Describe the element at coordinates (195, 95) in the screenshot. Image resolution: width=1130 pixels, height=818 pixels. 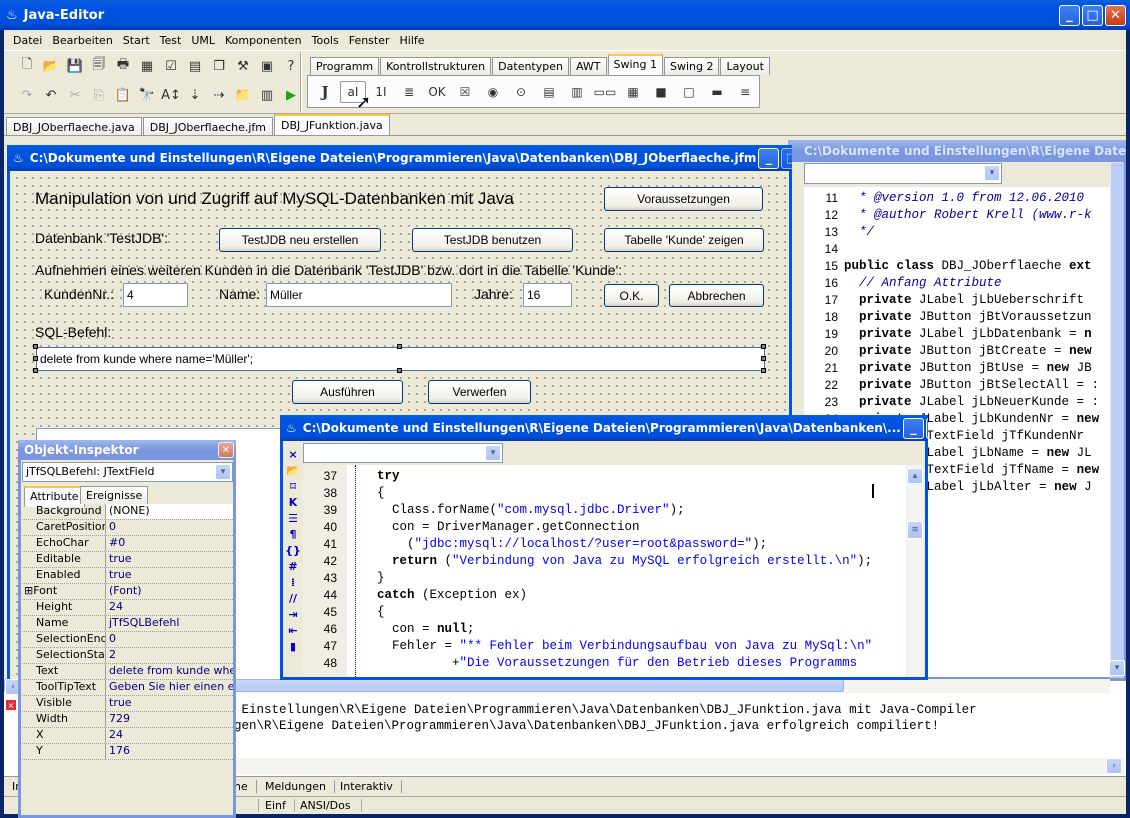
I see `step-into-icon: ⇣` at that location.